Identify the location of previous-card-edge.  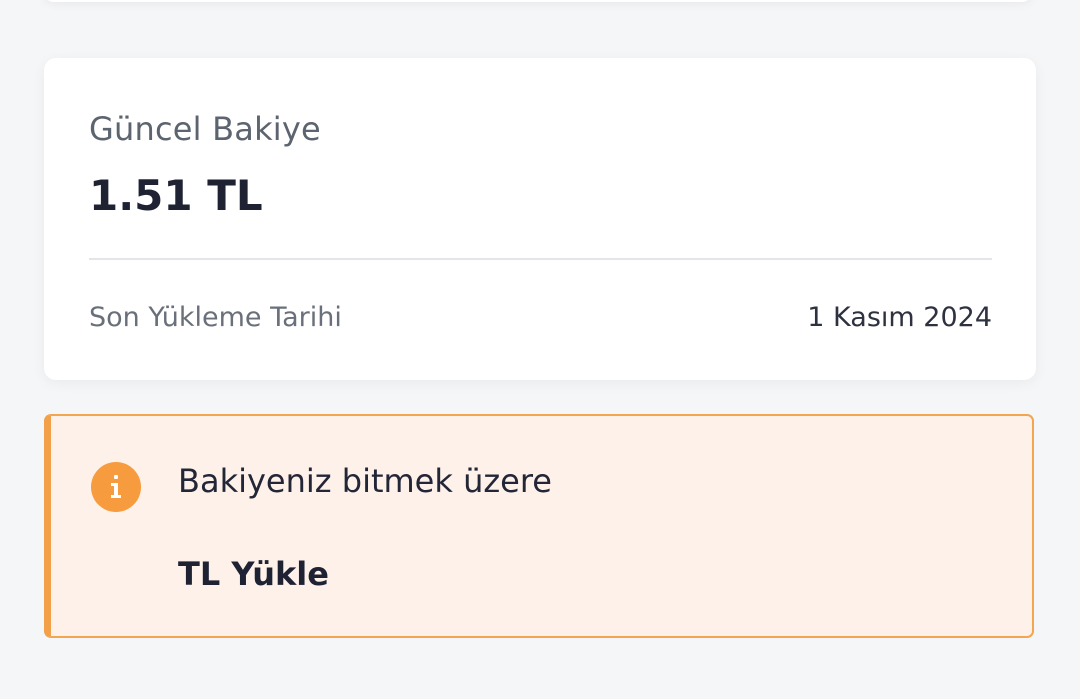
(538, 1).